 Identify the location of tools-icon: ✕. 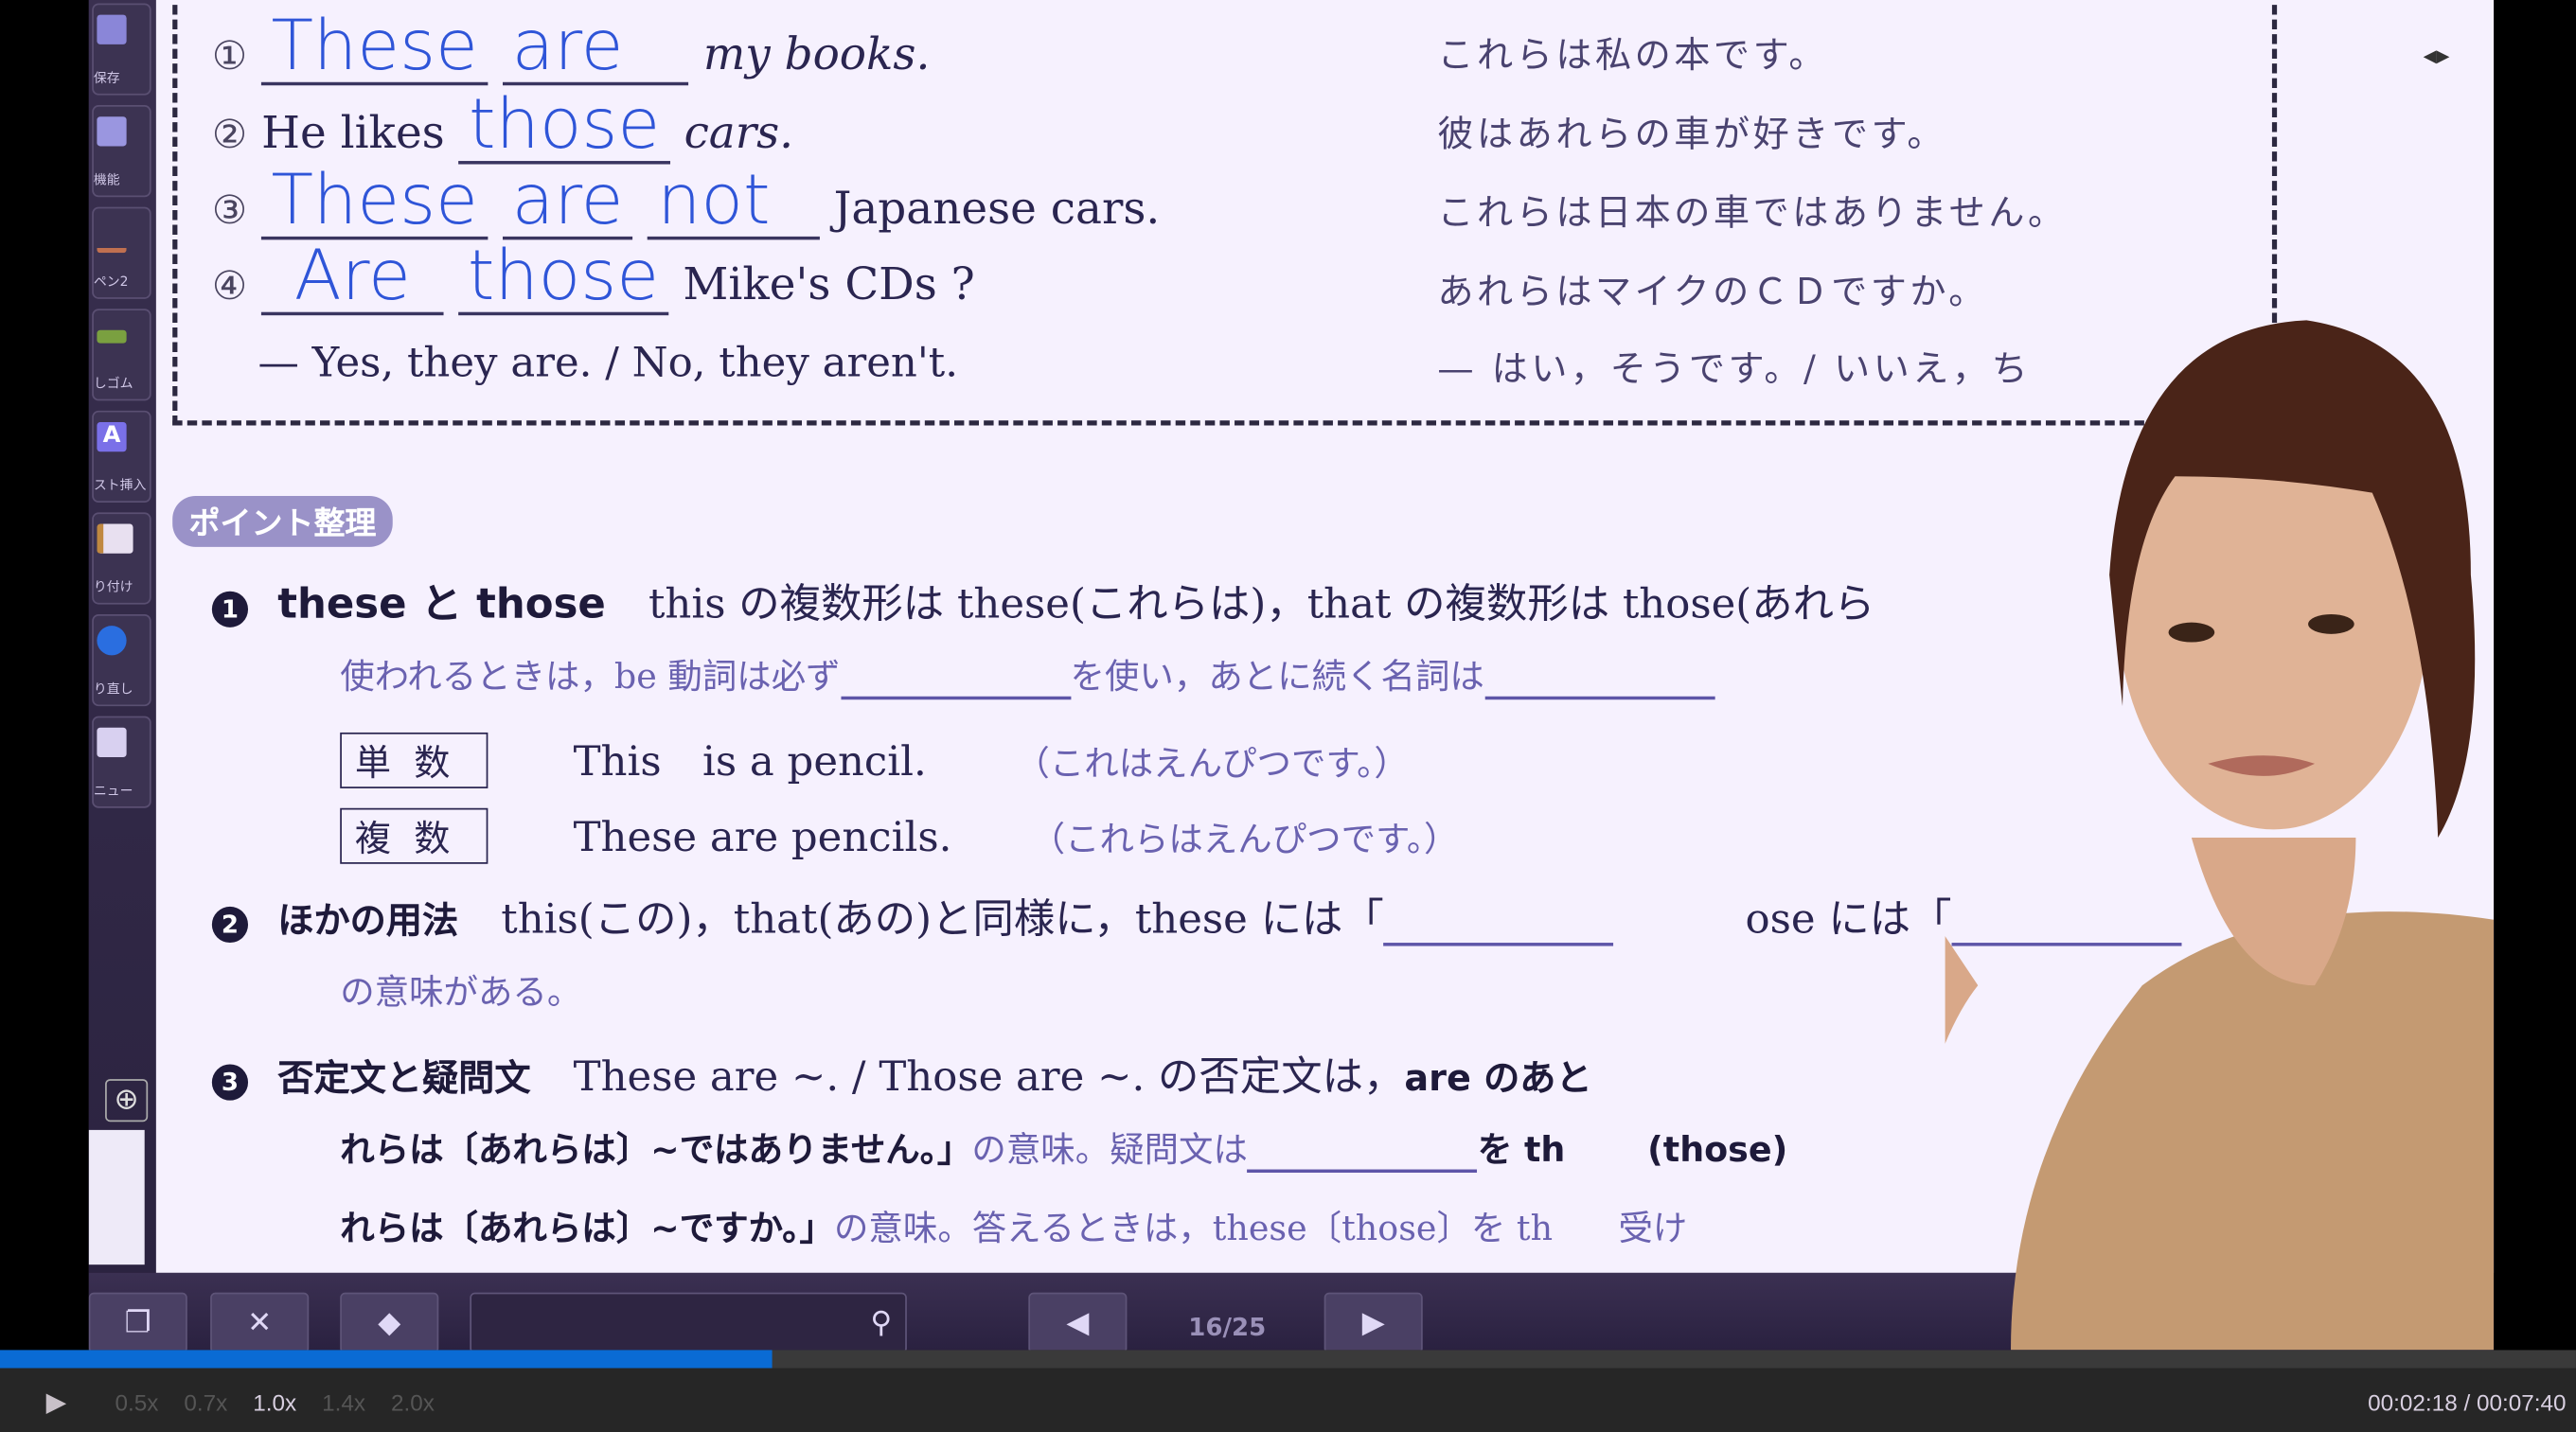
(260, 1323).